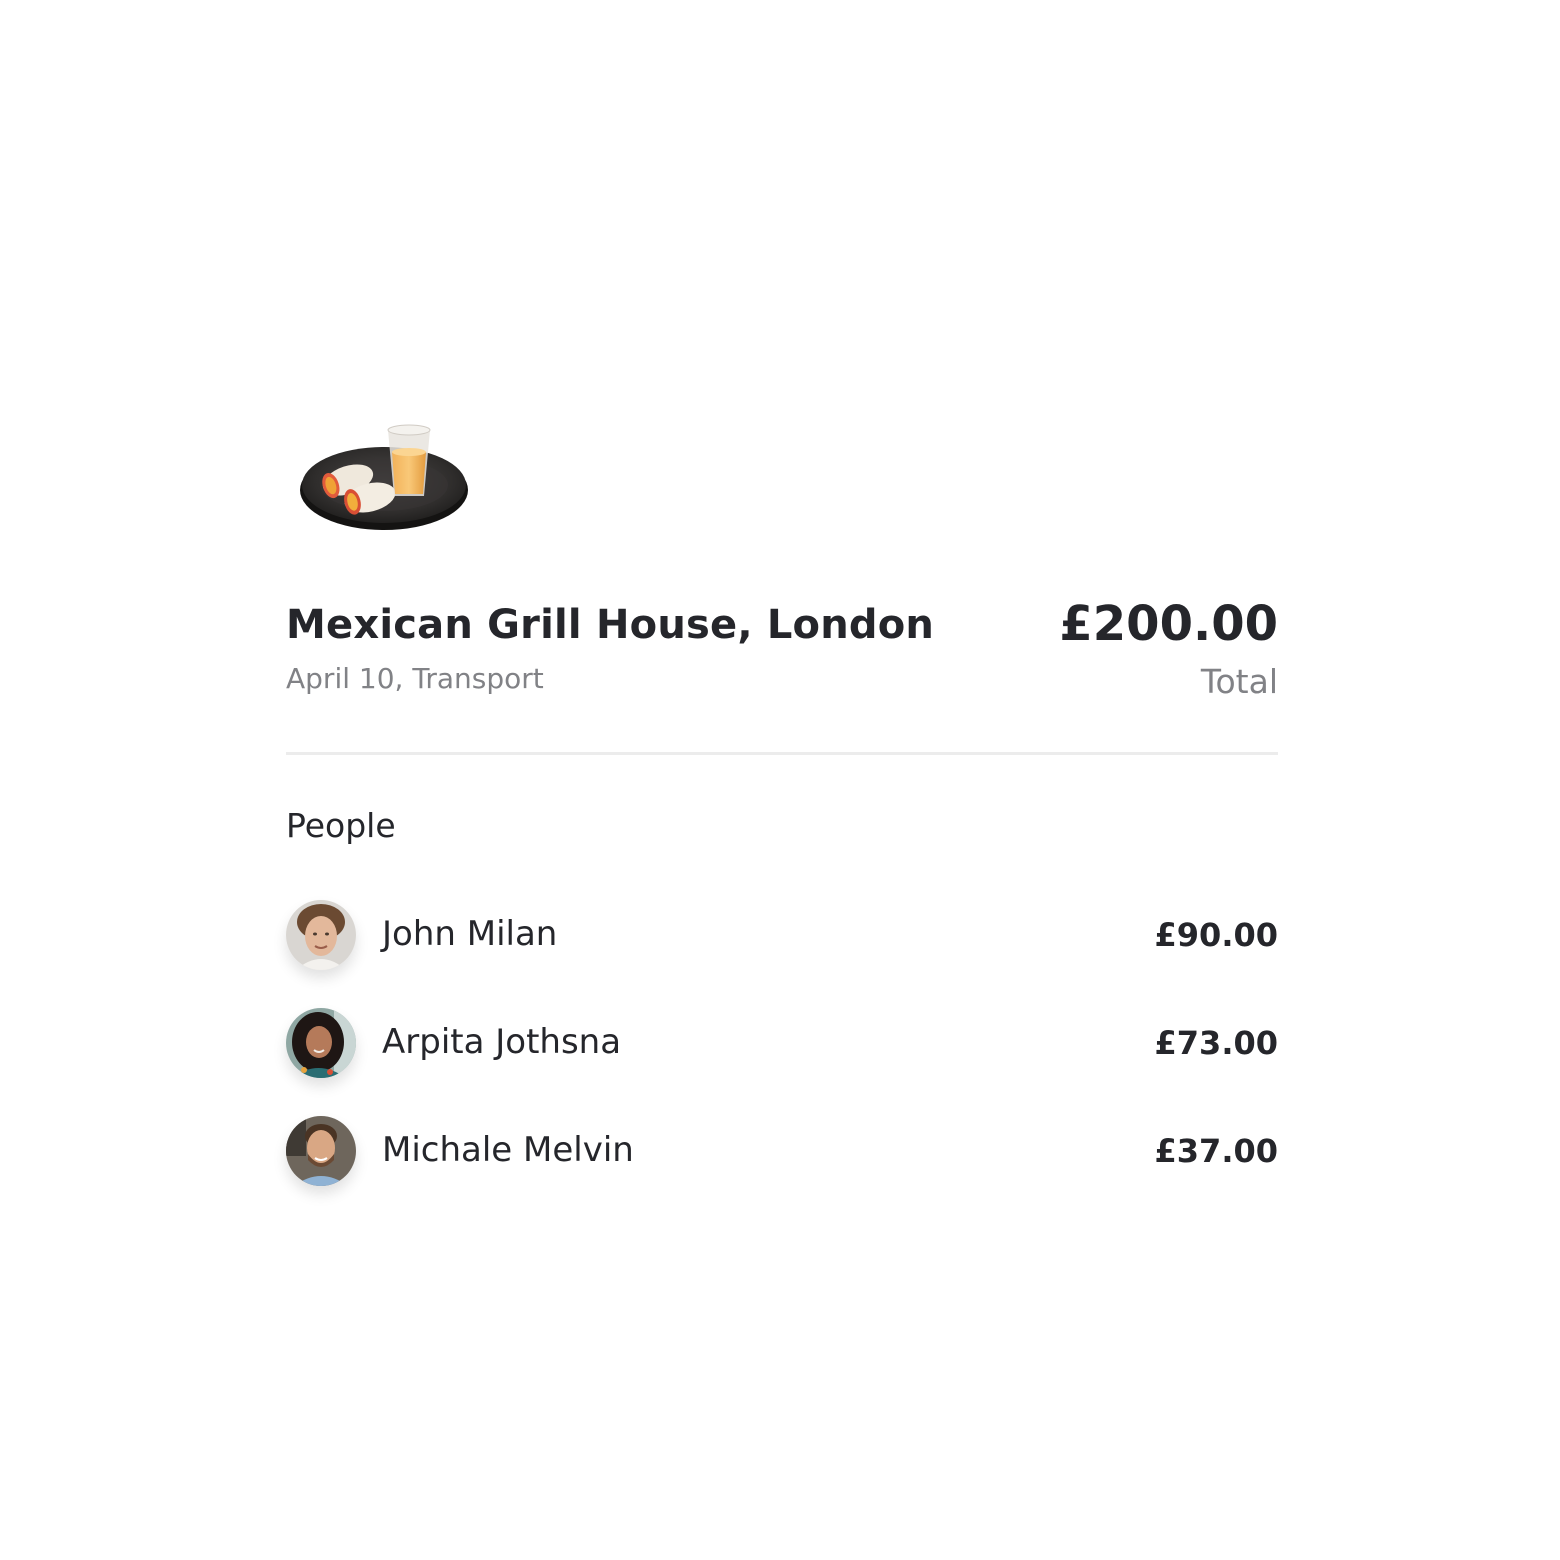  I want to click on expense-image, so click(384, 476).